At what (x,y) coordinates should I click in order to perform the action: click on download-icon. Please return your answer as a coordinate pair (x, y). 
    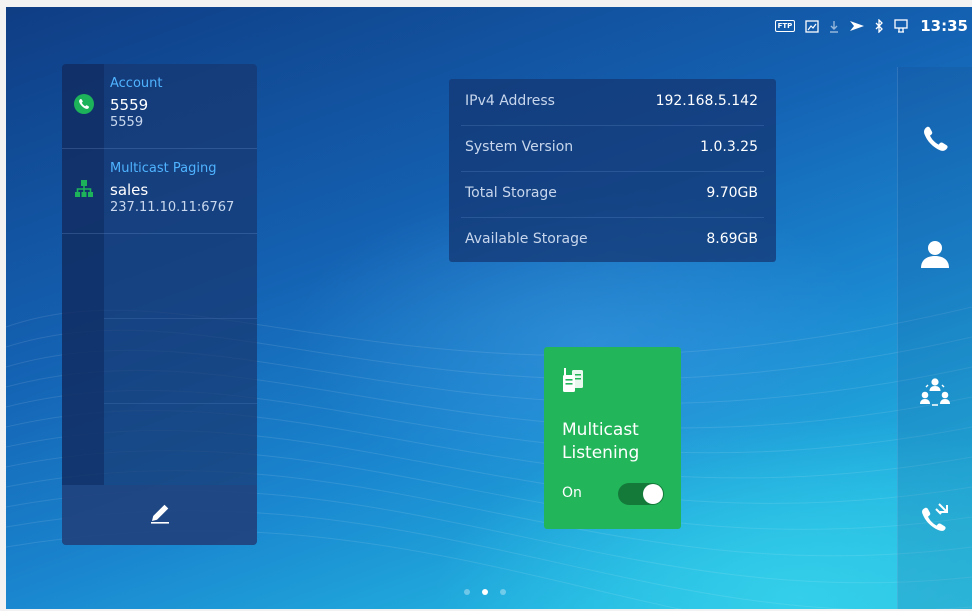
    Looking at the image, I should click on (834, 26).